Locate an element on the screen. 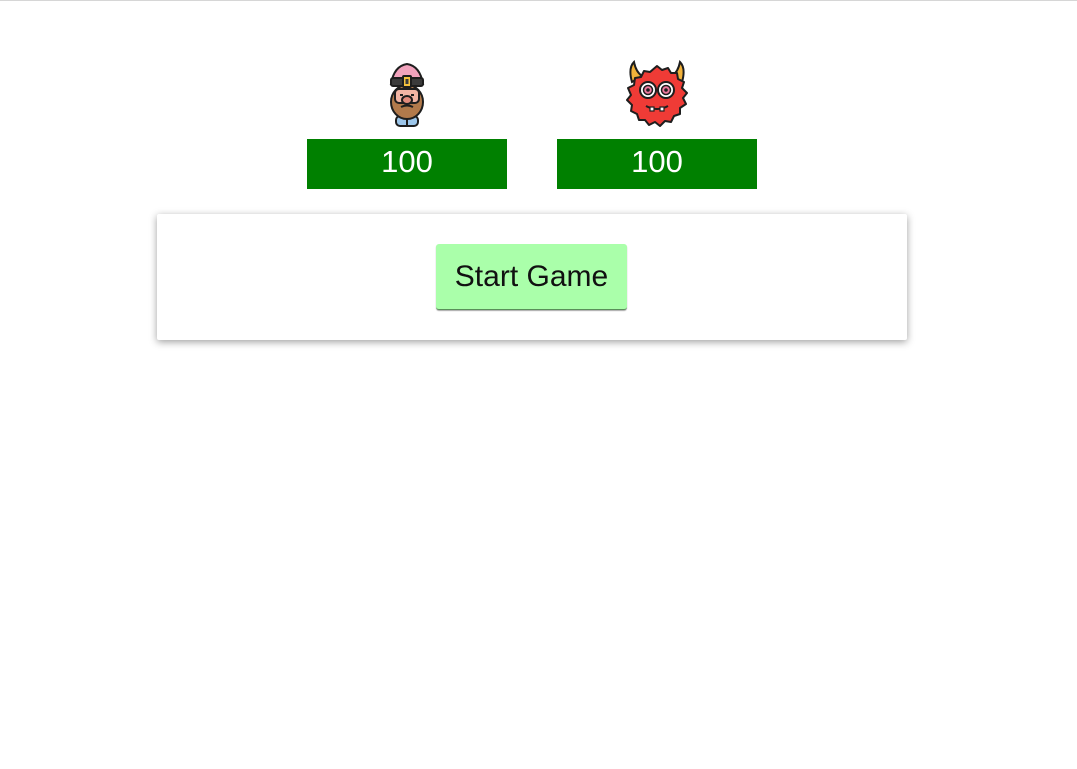 Image resolution: width=1077 pixels, height=769 pixels. monster-health-bar: 100 is located at coordinates (657, 164).